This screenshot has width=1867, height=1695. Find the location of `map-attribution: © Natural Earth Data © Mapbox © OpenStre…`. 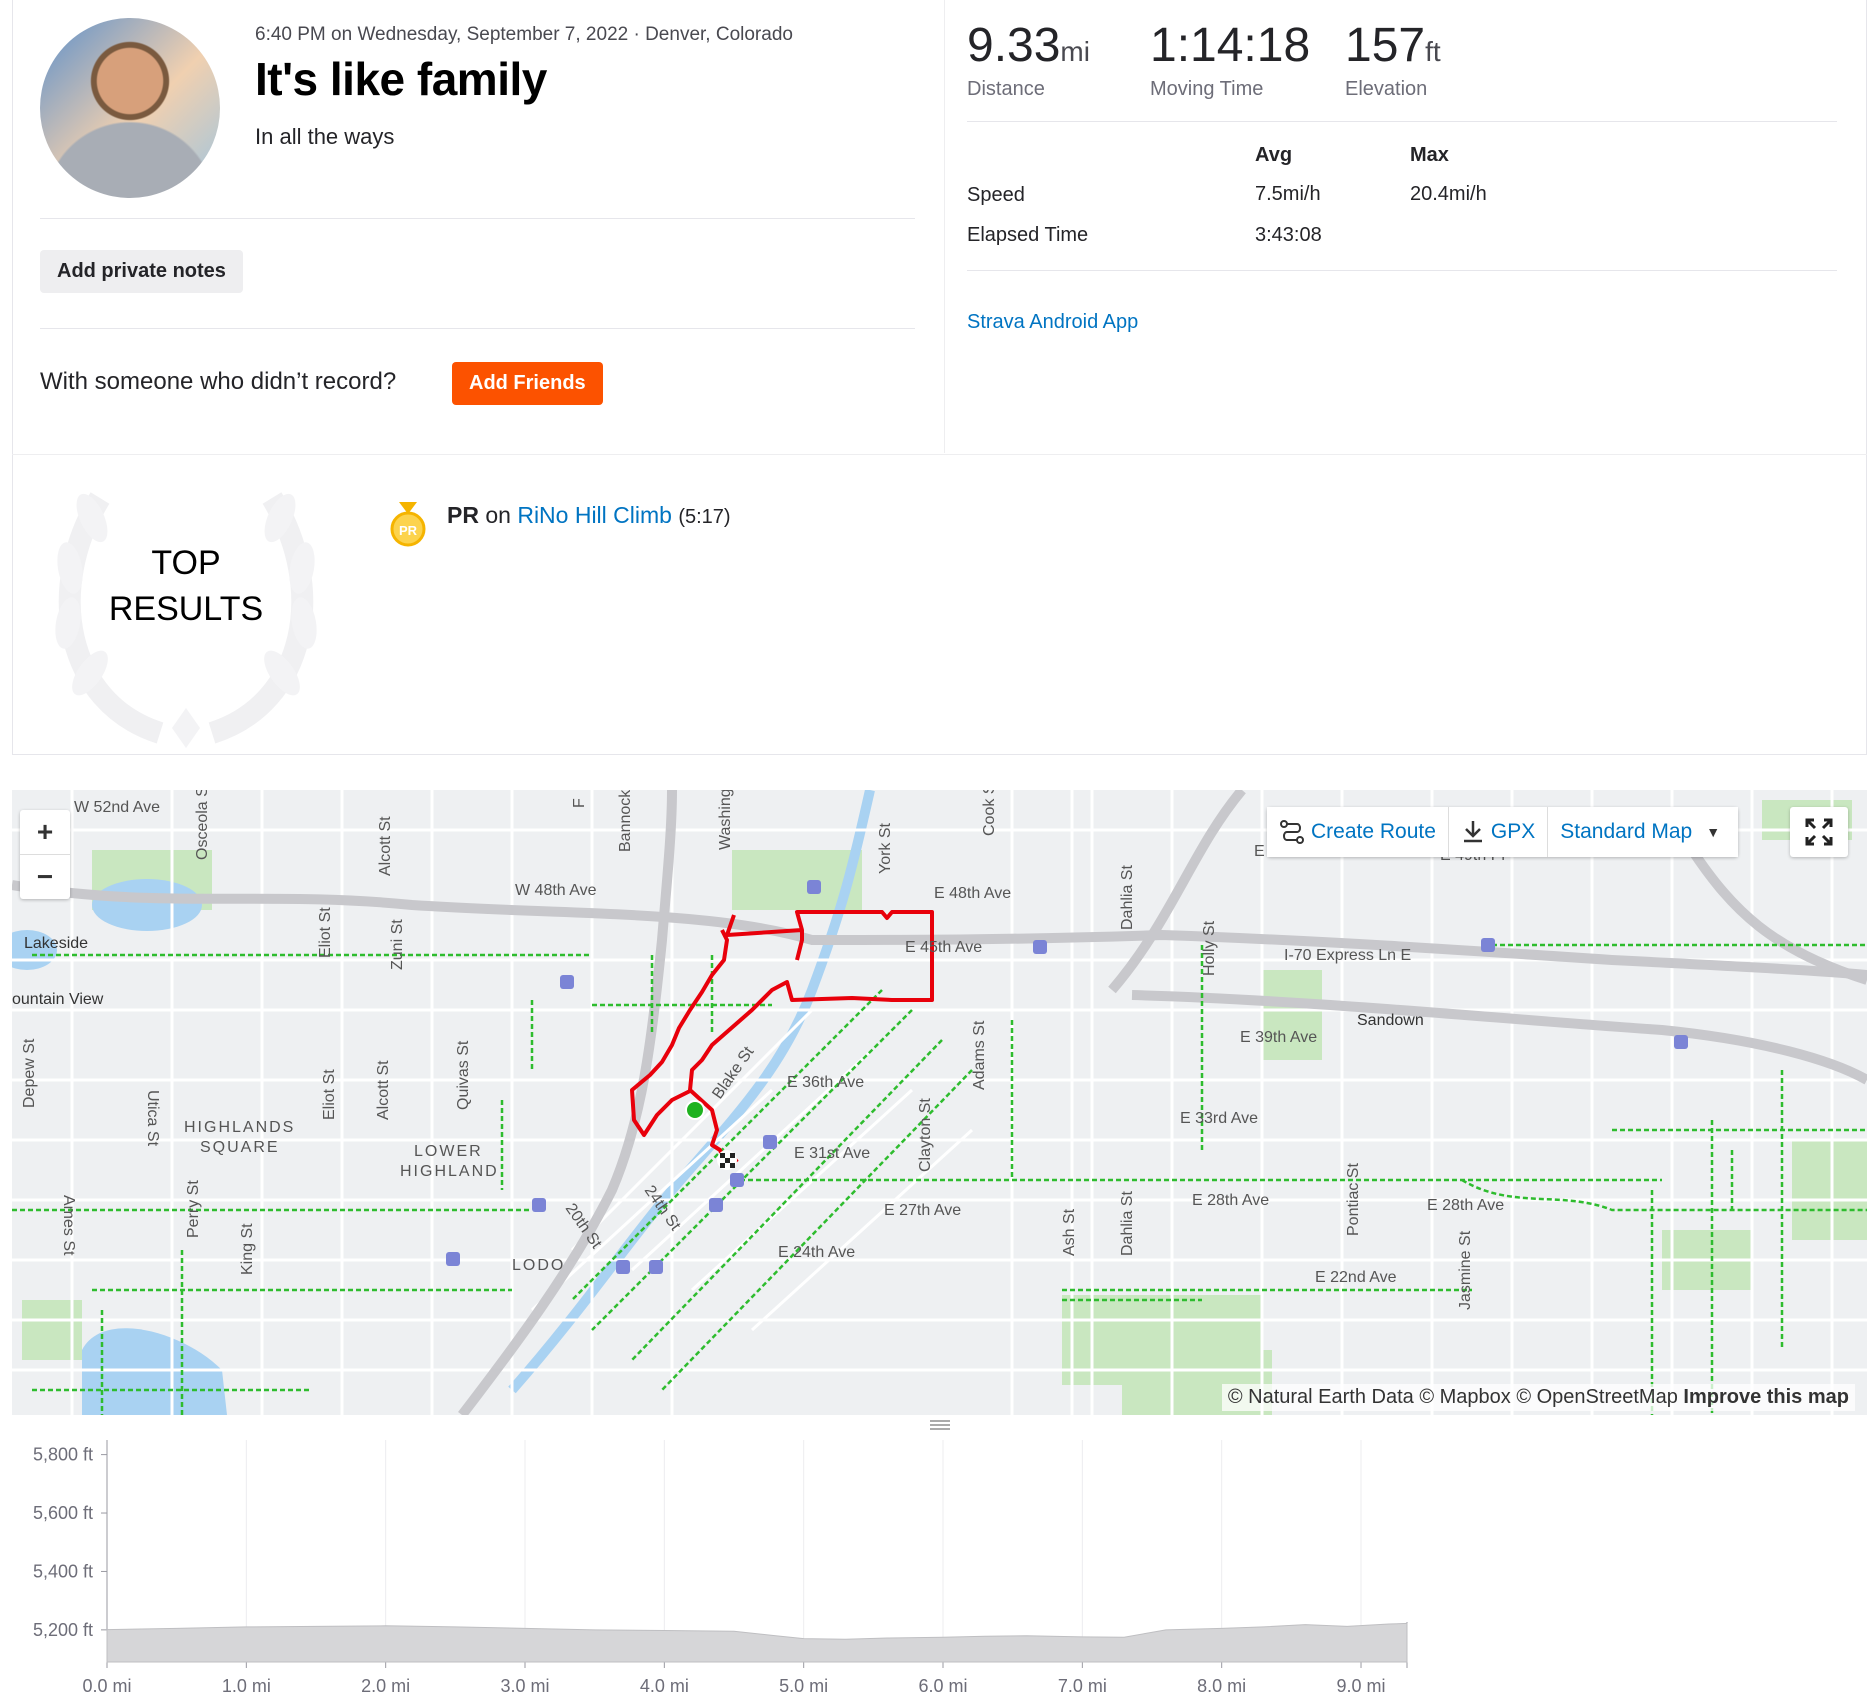

map-attribution: © Natural Earth Data © Mapbox © OpenStre… is located at coordinates (1538, 1397).